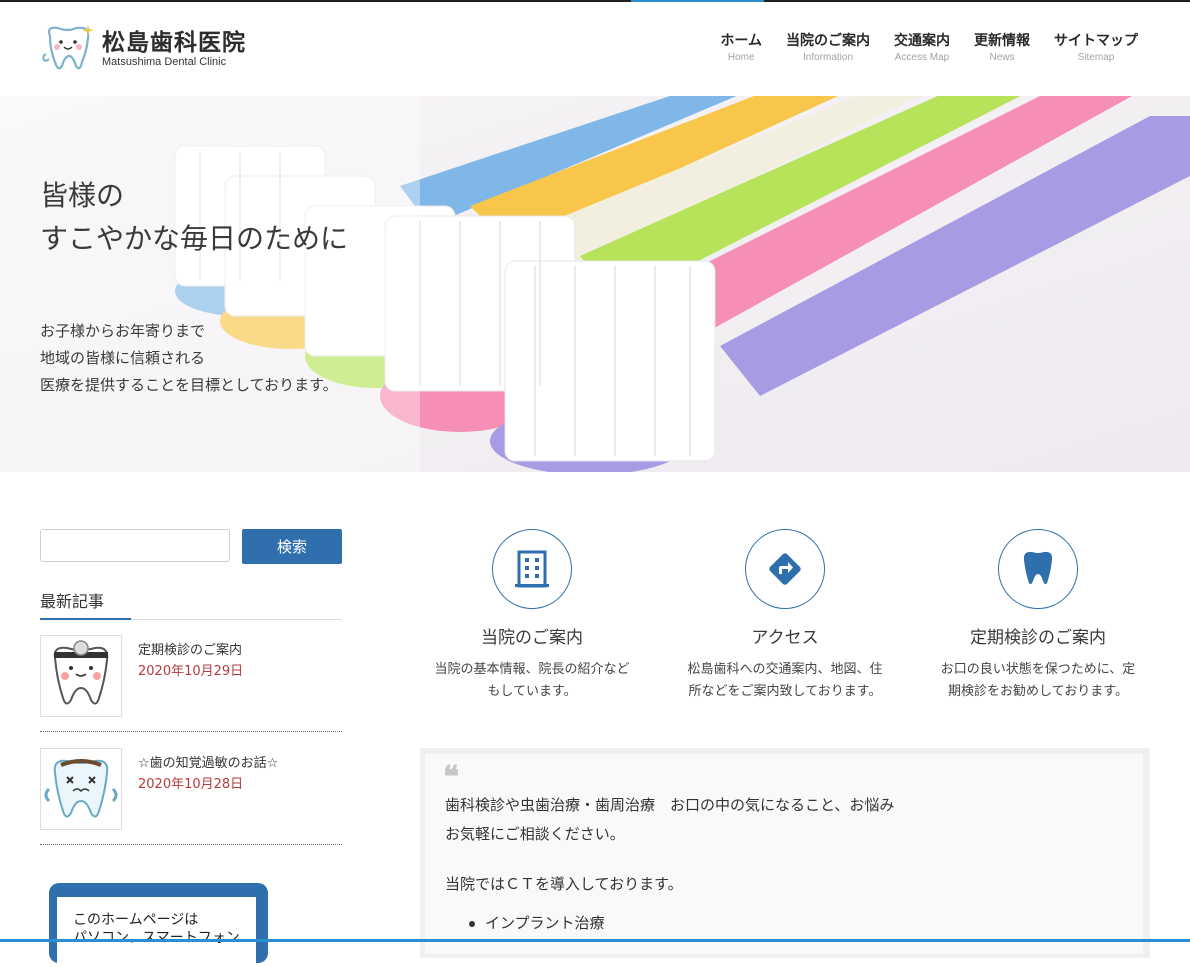 The image size is (1190, 967). What do you see at coordinates (828, 41) in the screenshot?
I see `nav-label: 当院のご案内` at bounding box center [828, 41].